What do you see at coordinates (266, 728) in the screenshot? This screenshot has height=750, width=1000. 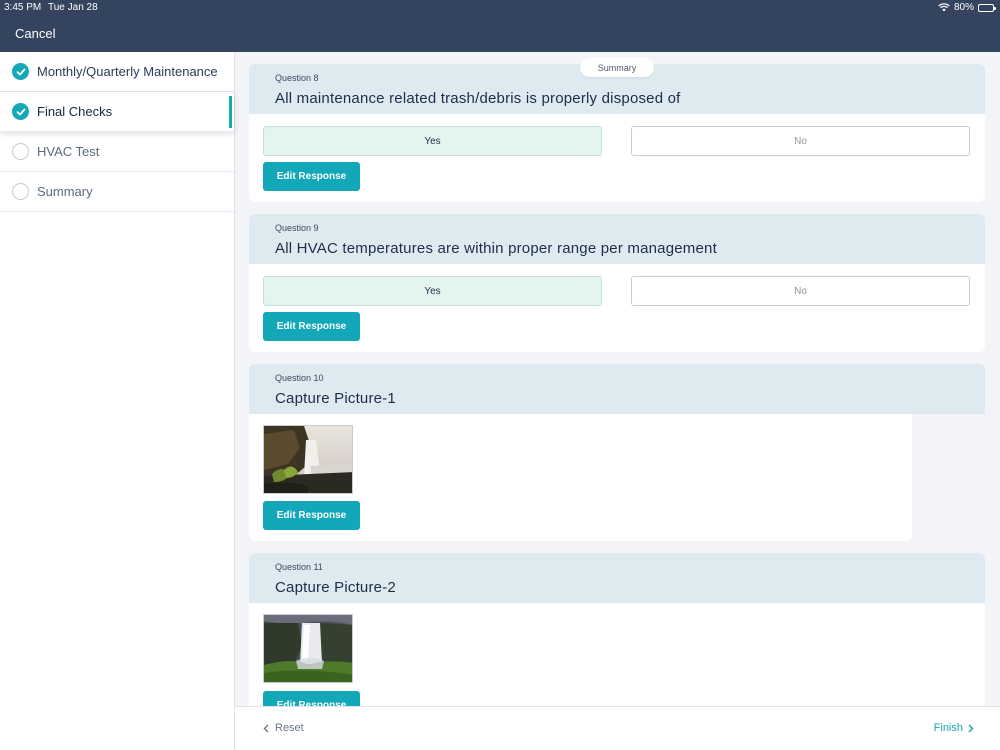 I see `chevron-left-icon` at bounding box center [266, 728].